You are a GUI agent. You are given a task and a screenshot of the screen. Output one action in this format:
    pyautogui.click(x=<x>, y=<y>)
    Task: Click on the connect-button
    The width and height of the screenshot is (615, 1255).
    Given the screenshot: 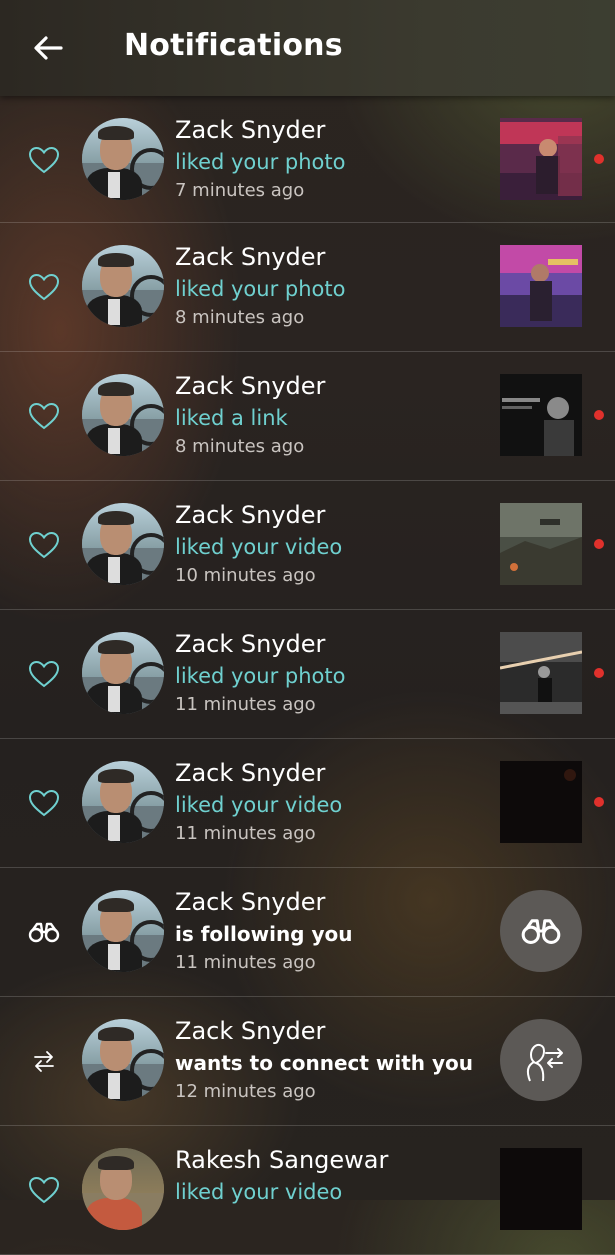 What is the action you would take?
    pyautogui.click(x=541, y=1060)
    